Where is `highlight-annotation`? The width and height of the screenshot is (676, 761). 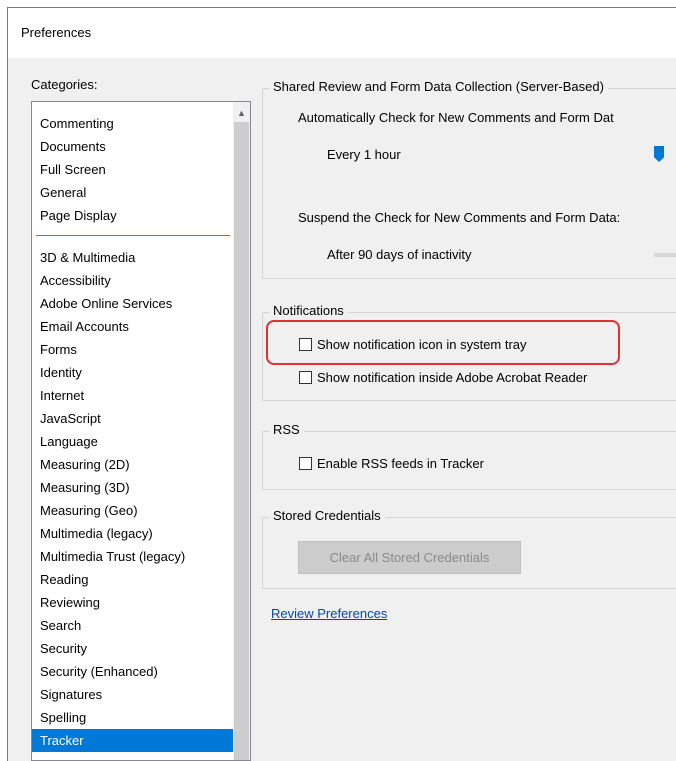 highlight-annotation is located at coordinates (443, 342).